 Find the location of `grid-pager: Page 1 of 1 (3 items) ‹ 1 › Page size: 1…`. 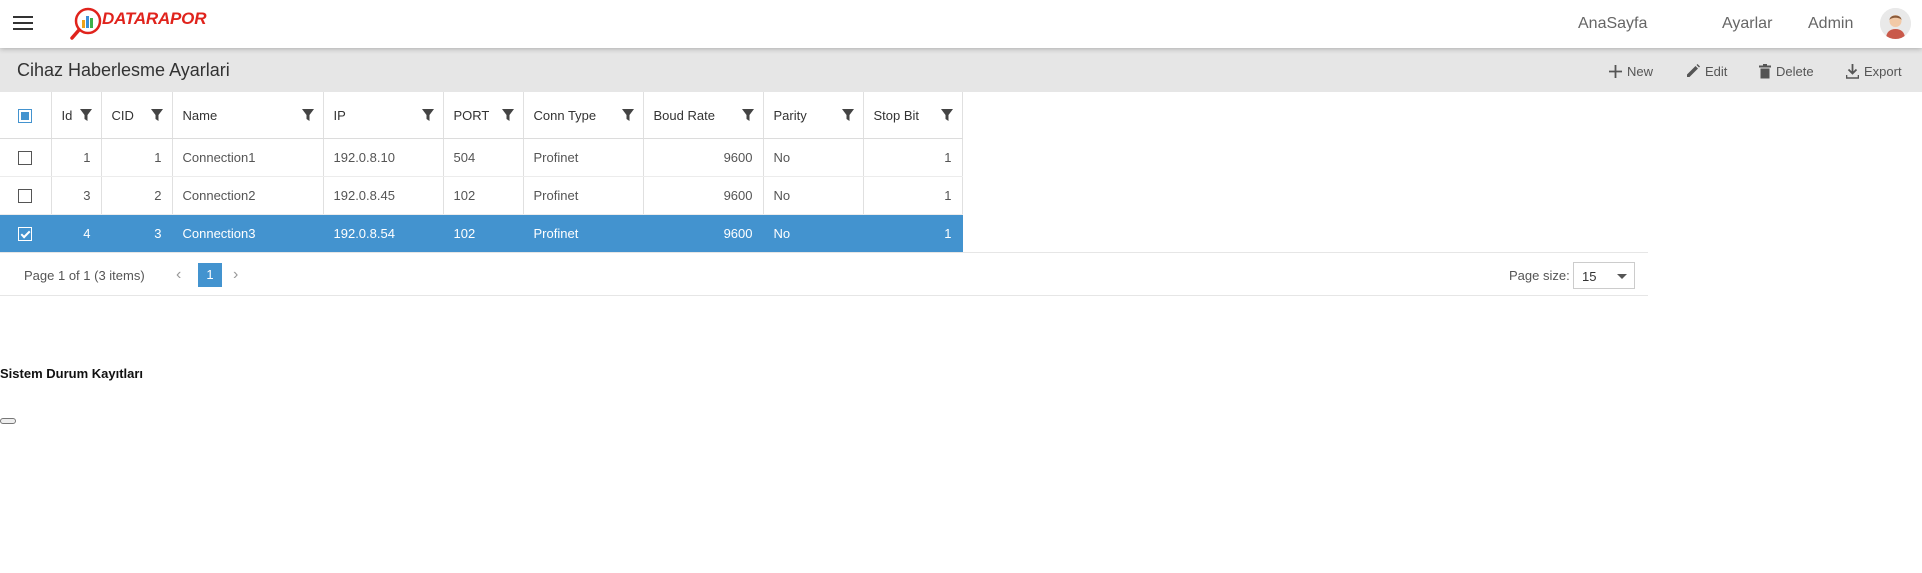

grid-pager: Page 1 of 1 (3 items) ‹ 1 › Page size: 1… is located at coordinates (824, 274).